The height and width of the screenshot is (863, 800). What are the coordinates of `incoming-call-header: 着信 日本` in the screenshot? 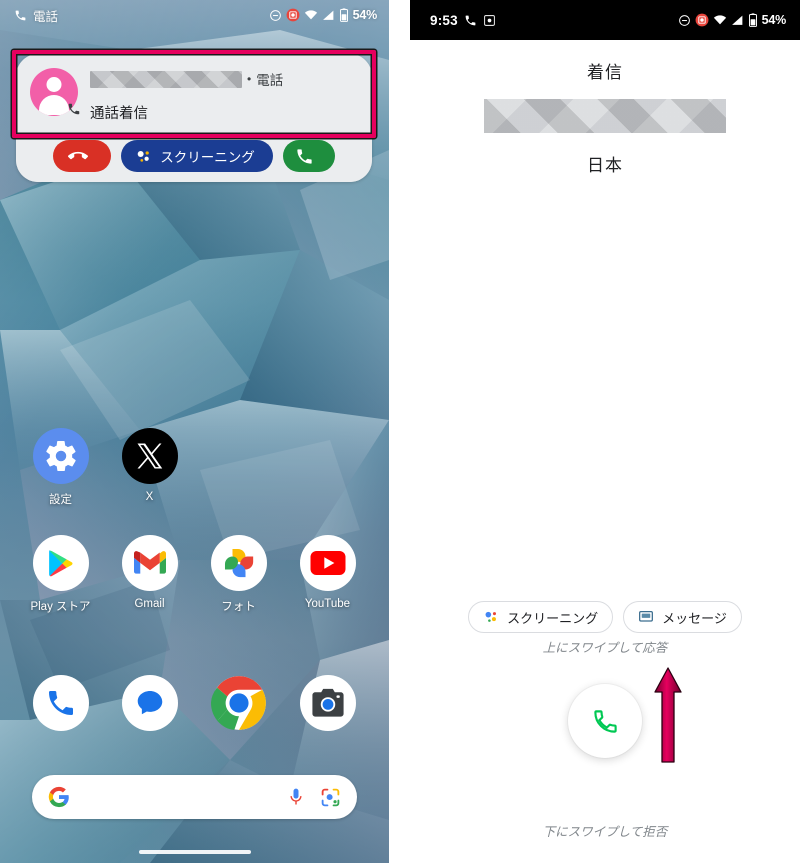 It's located at (605, 117).